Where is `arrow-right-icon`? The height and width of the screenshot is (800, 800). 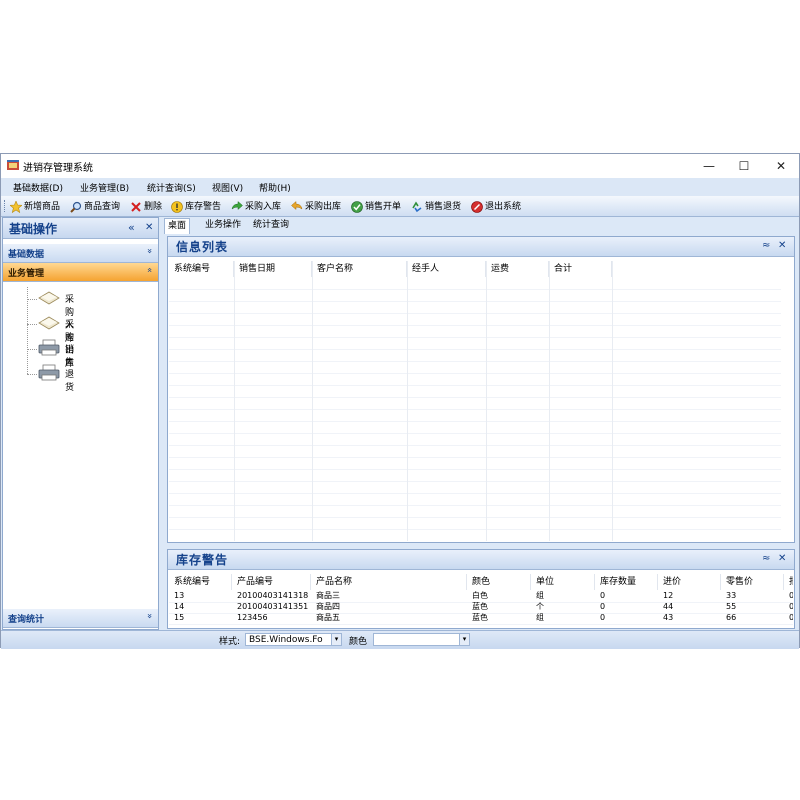 arrow-right-icon is located at coordinates (237, 205).